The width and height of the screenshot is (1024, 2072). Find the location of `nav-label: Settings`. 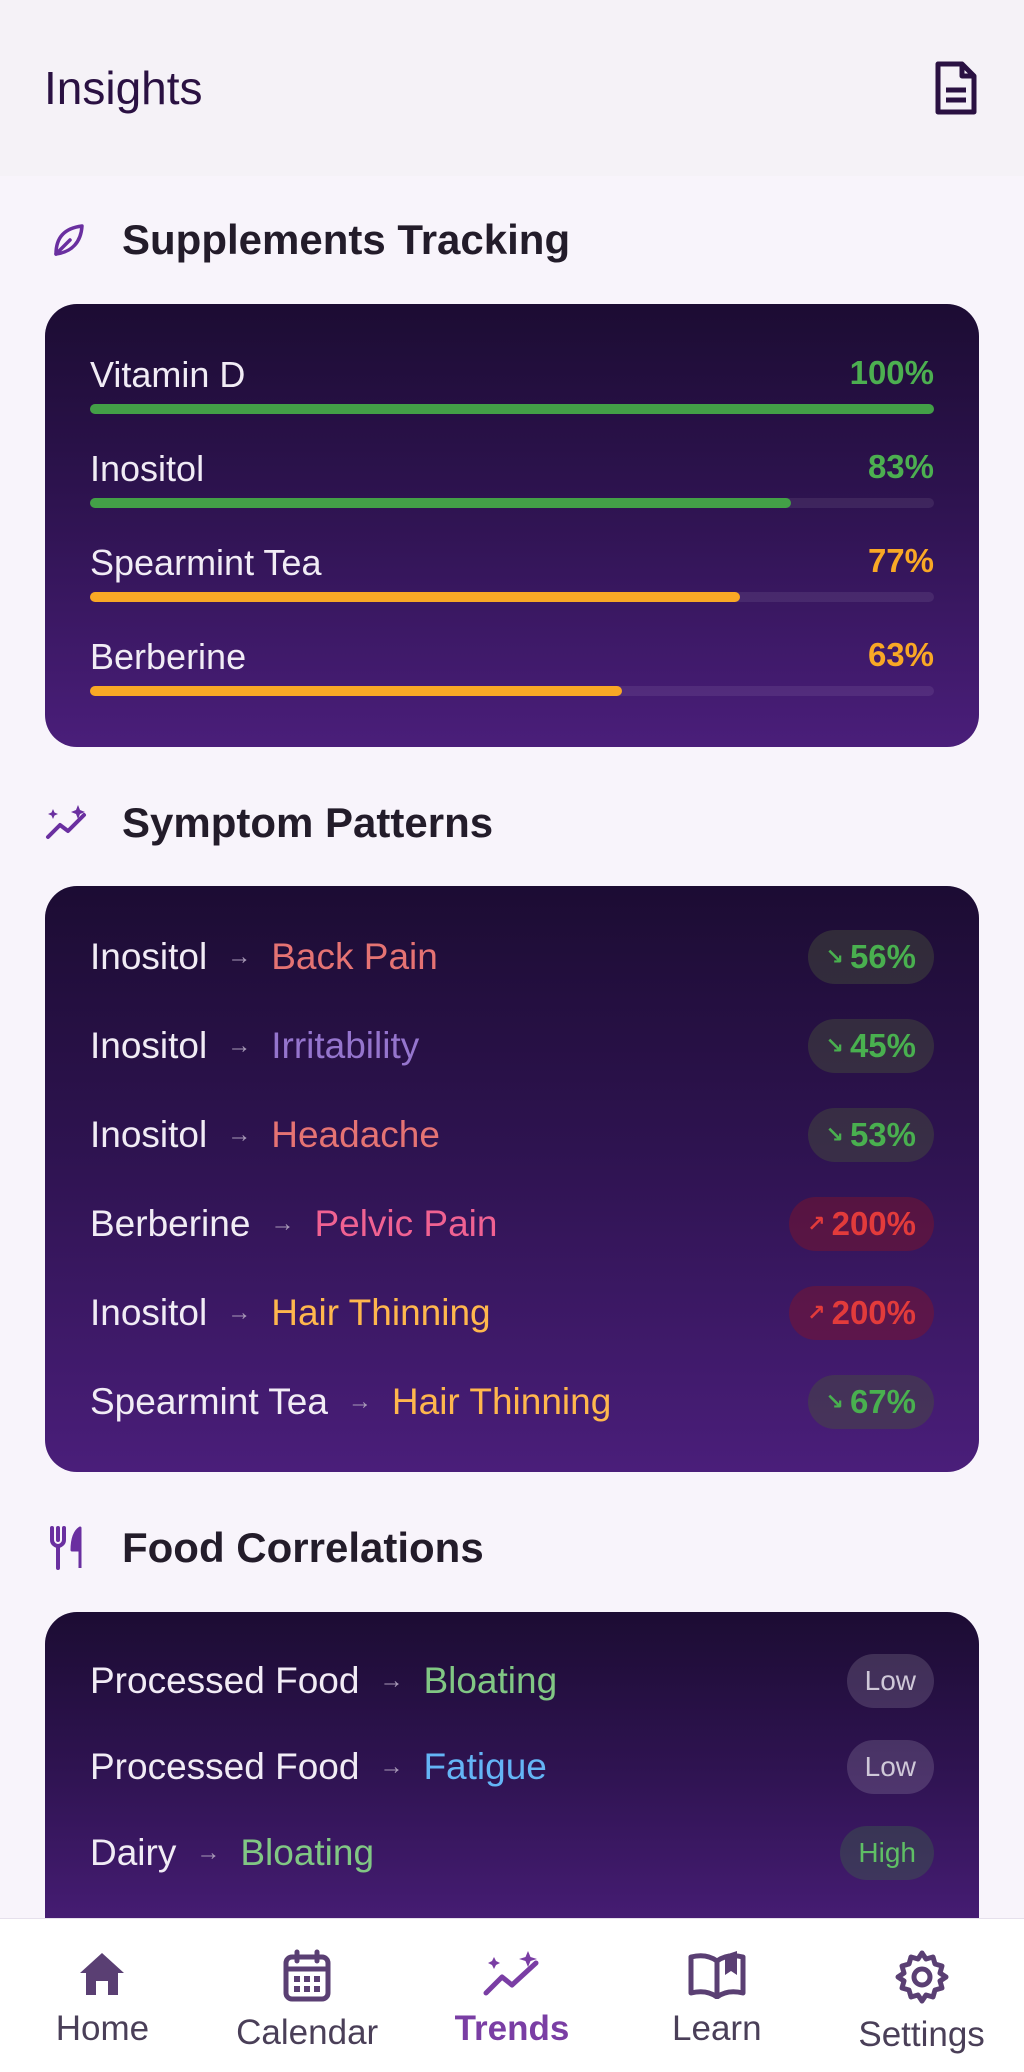

nav-label: Settings is located at coordinates (921, 2034).